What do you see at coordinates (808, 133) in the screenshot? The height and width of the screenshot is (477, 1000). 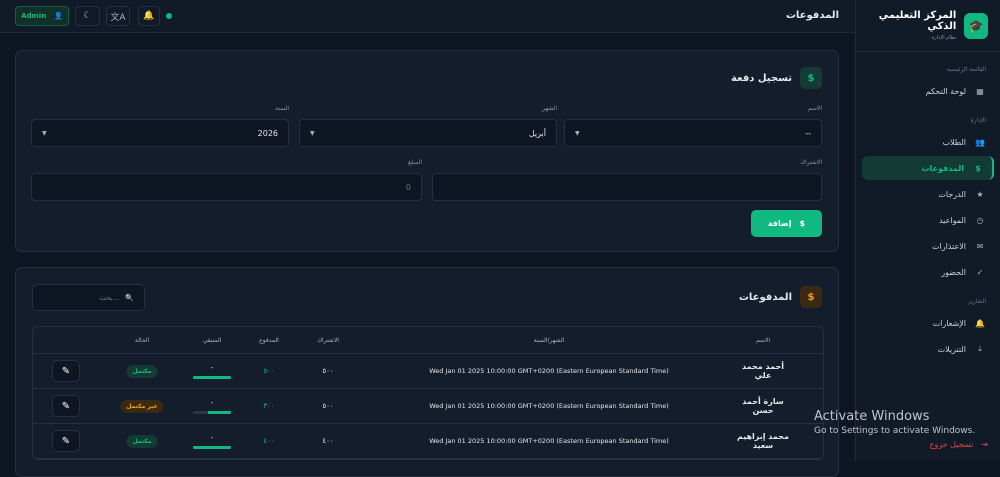 I see `name-value: --` at bounding box center [808, 133].